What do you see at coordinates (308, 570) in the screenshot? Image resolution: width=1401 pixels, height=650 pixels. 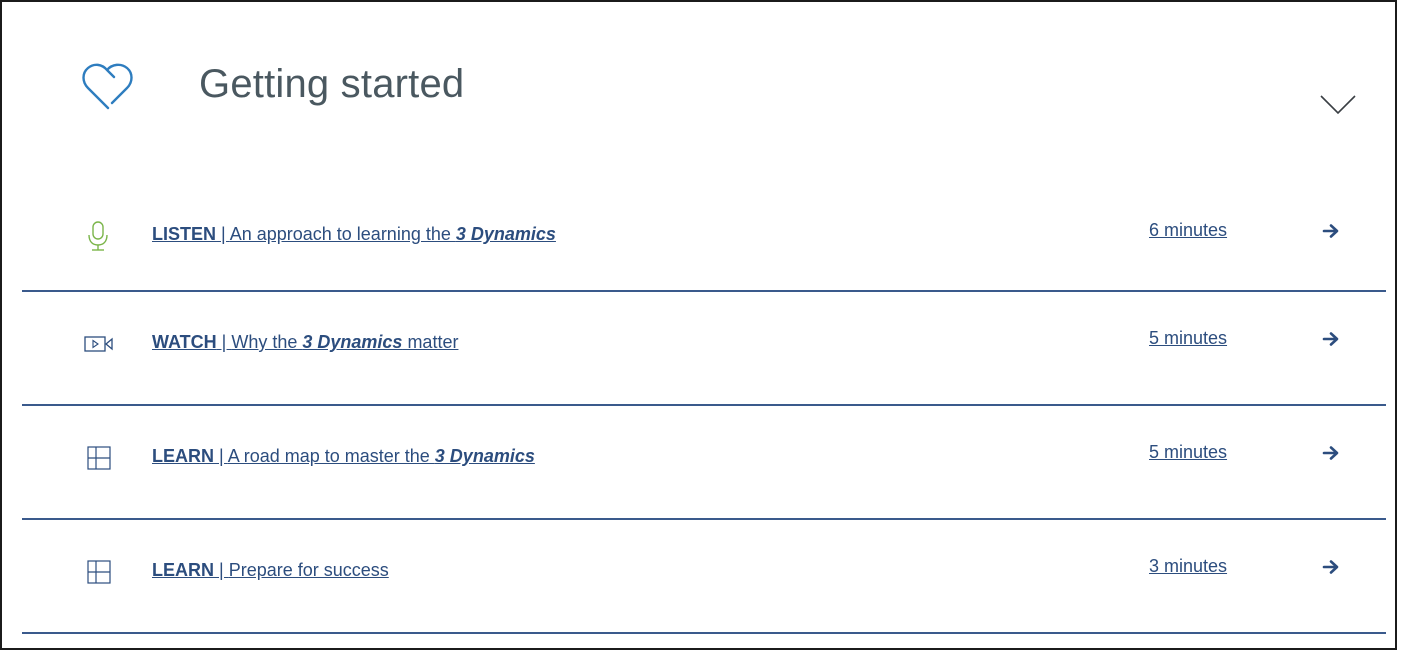 I see `item-text: Prepare for success` at bounding box center [308, 570].